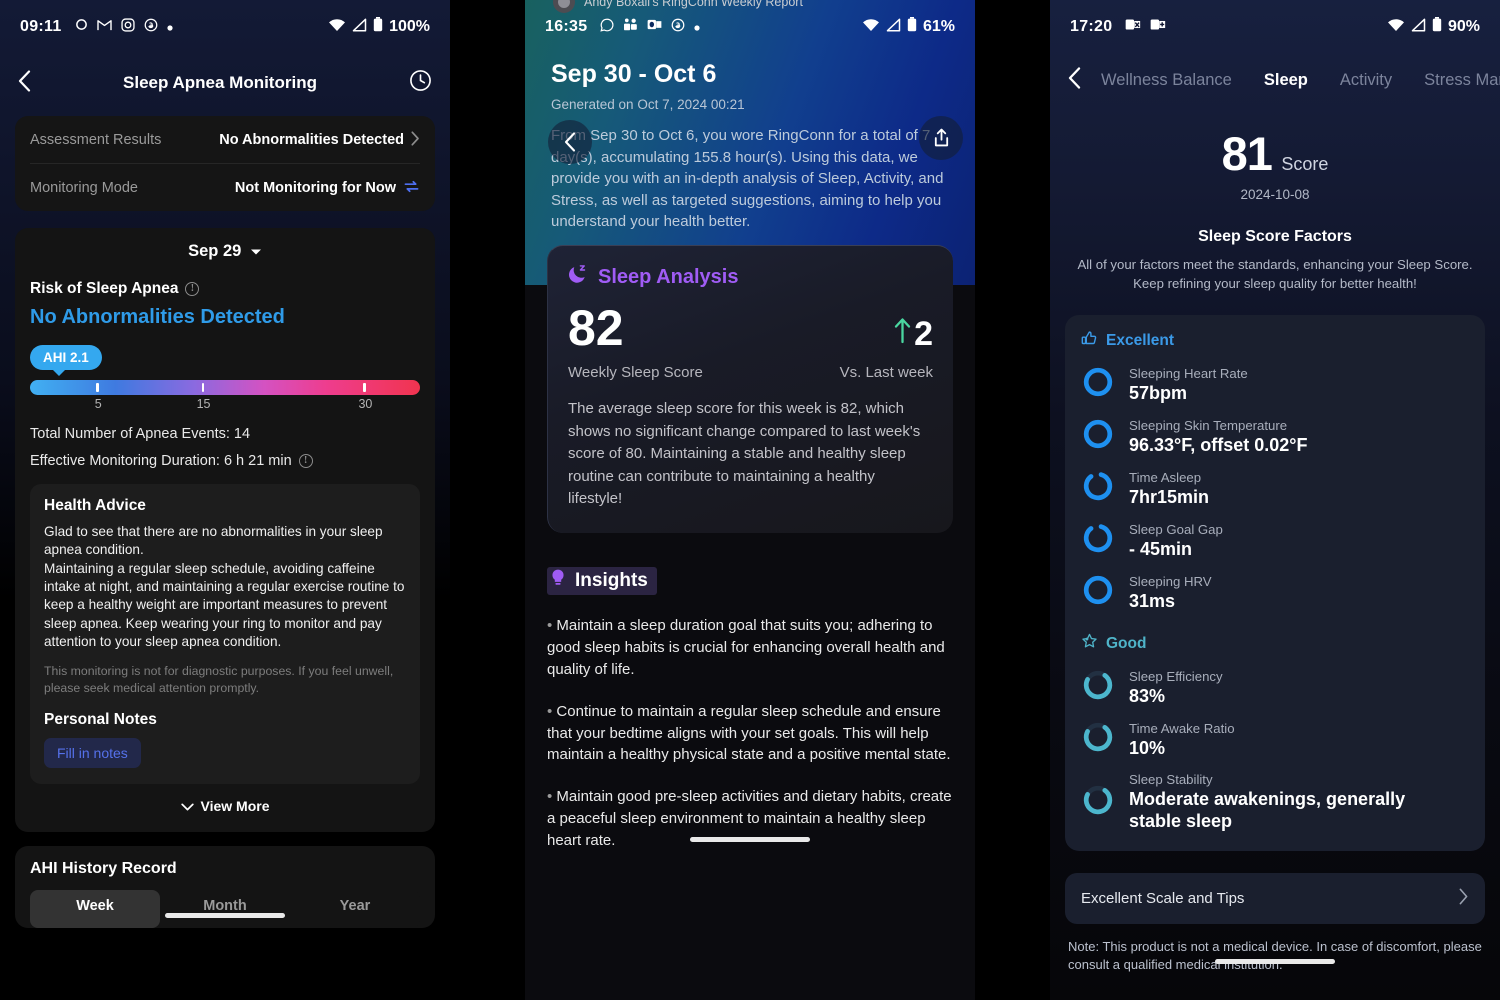 The image size is (1500, 1000). I want to click on report-date-range: Sep 30 - Oct 6, so click(634, 74).